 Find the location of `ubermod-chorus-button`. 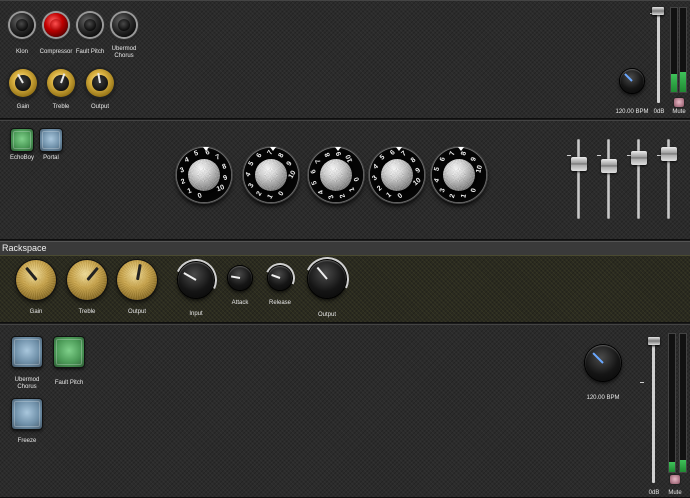

ubermod-chorus-button is located at coordinates (27, 352).